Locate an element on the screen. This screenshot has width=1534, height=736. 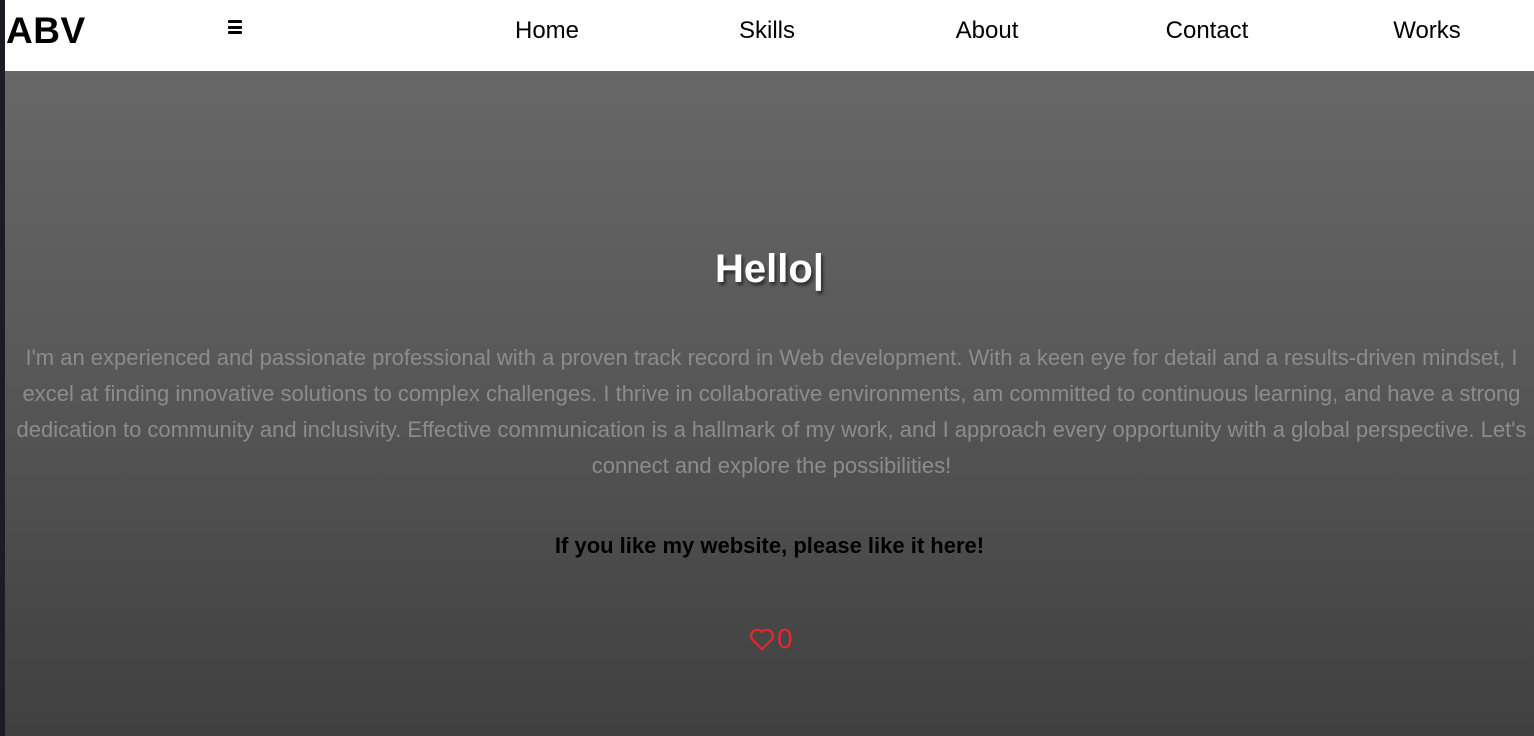
nav-link-home: Home is located at coordinates (547, 31).